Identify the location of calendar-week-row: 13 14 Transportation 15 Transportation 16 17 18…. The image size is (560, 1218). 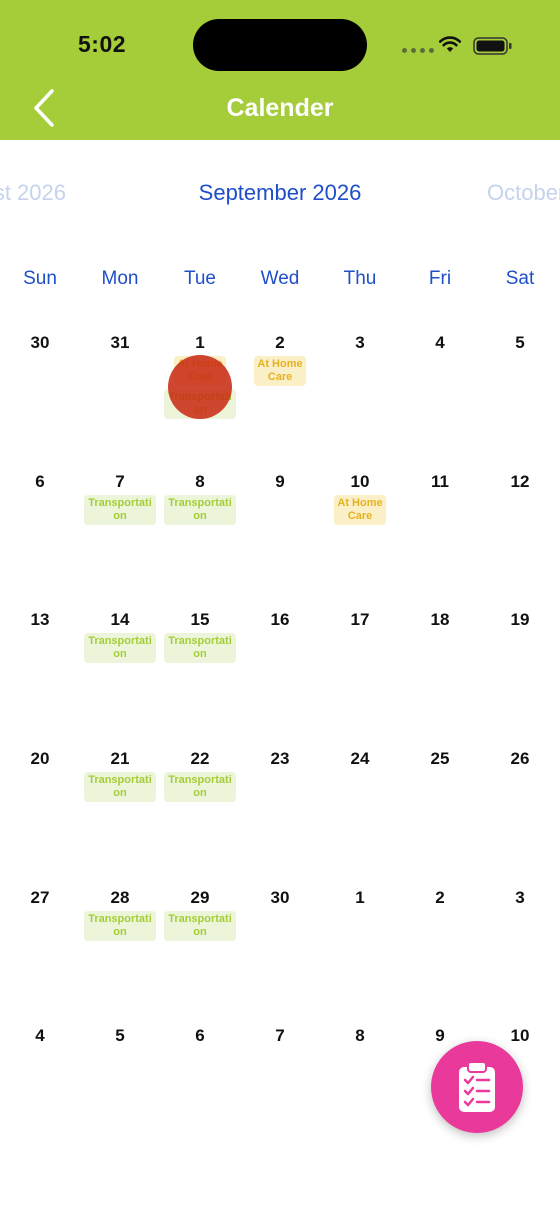
(280, 672).